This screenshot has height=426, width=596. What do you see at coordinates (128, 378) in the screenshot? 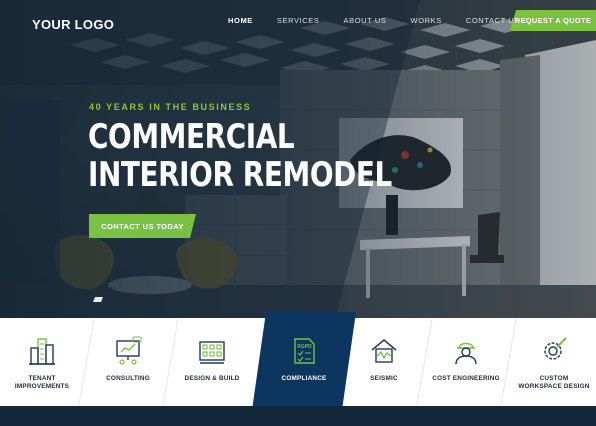
I see `service-label: CONSULTING` at bounding box center [128, 378].